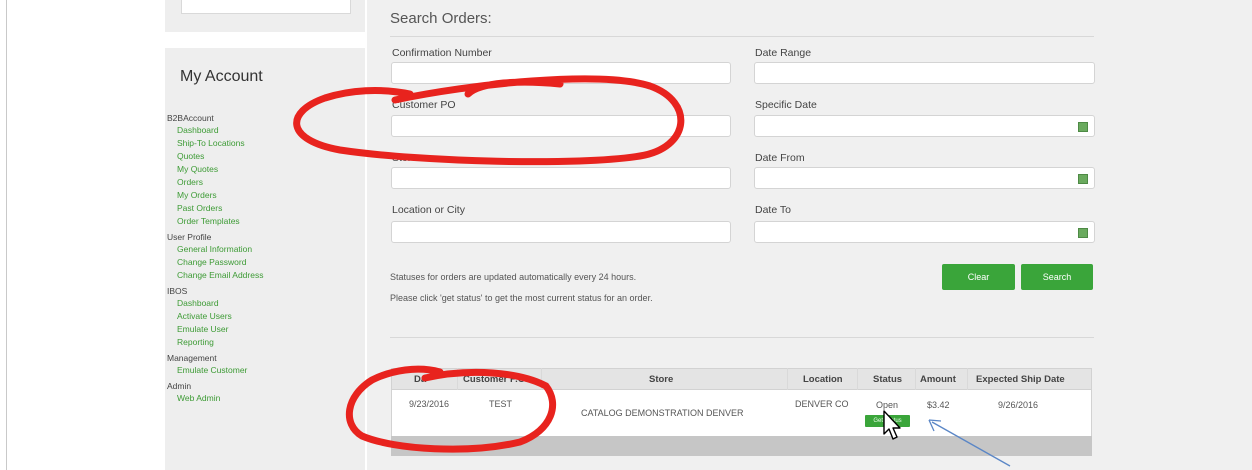 The image size is (1252, 470). Describe the element at coordinates (262, 182) in the screenshot. I see `sidebar-item-orders: Orders` at that location.